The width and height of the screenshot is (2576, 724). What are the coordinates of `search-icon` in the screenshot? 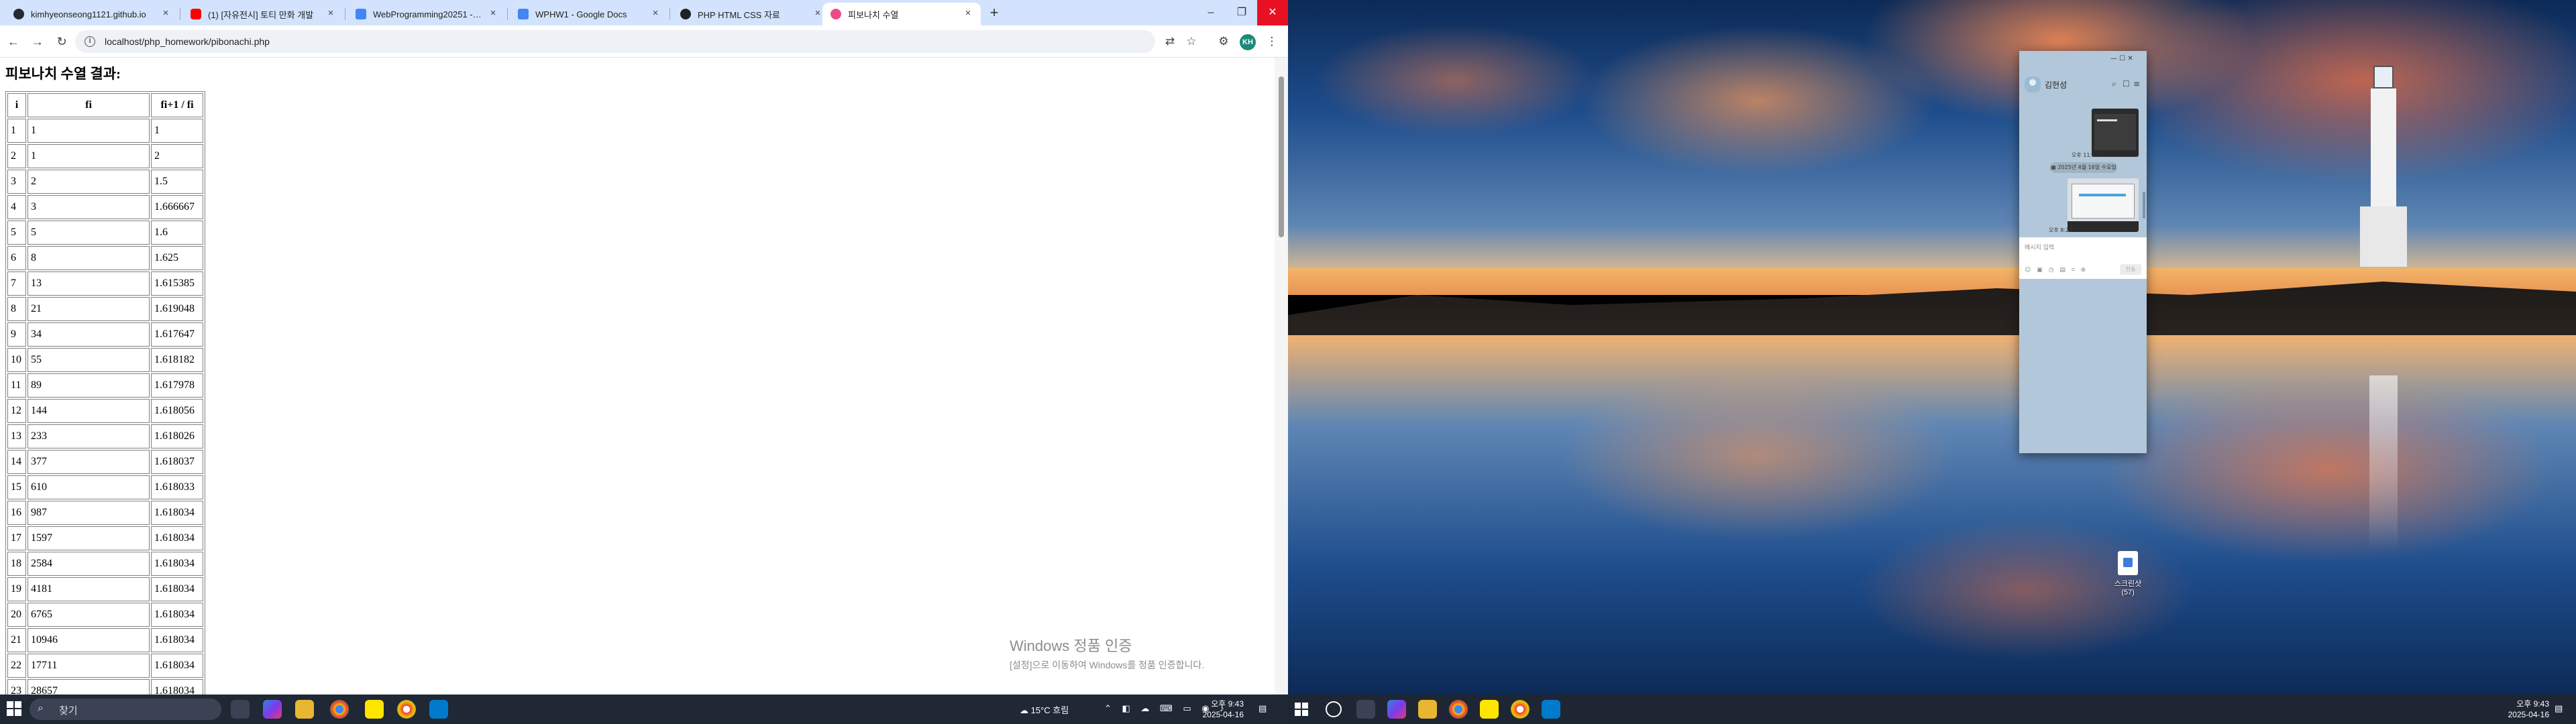 It's located at (1334, 709).